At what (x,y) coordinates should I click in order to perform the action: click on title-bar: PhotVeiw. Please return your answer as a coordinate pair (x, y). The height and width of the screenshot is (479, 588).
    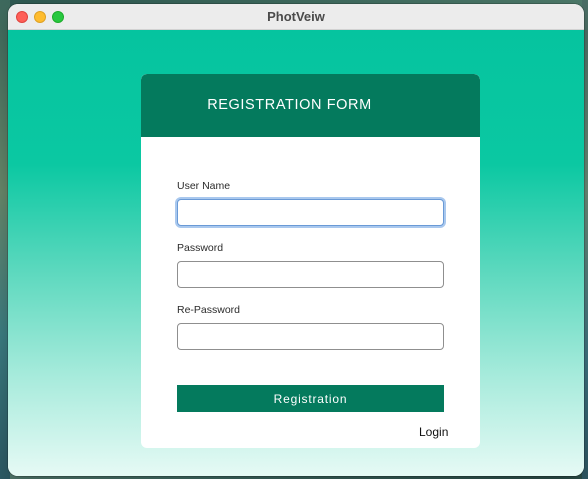
    Looking at the image, I should click on (296, 17).